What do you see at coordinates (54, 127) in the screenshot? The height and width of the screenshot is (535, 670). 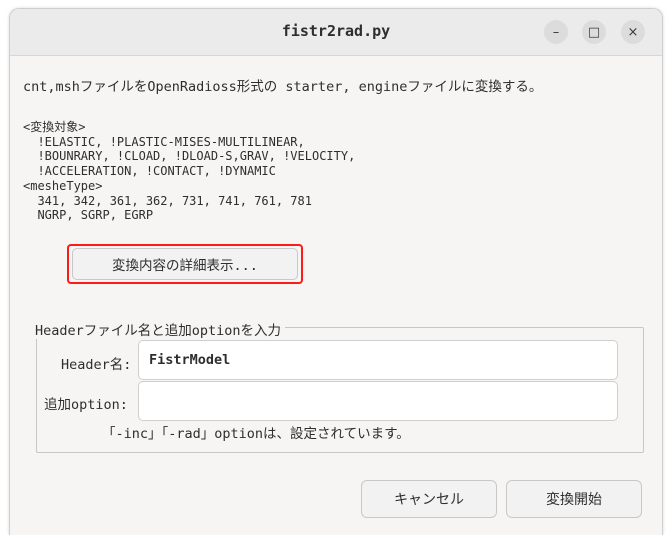 I see `info-line: <変換対象>` at bounding box center [54, 127].